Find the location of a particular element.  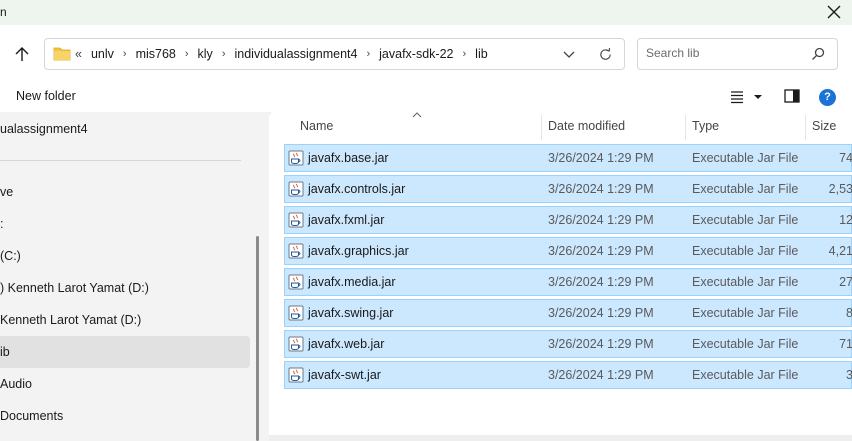

sidebar-item-lib: ib is located at coordinates (125, 352).